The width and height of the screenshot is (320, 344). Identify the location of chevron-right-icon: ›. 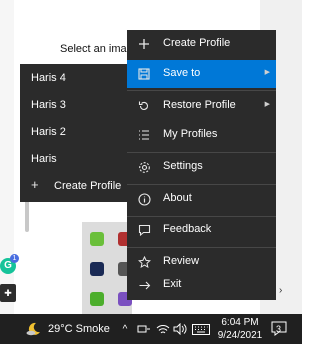
(280, 290).